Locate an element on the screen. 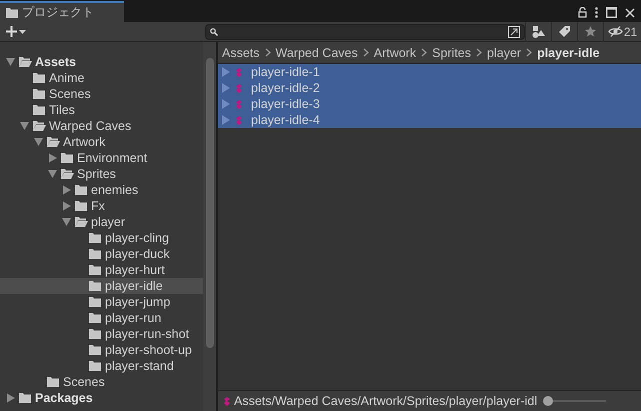  search-window-icon is located at coordinates (514, 32).